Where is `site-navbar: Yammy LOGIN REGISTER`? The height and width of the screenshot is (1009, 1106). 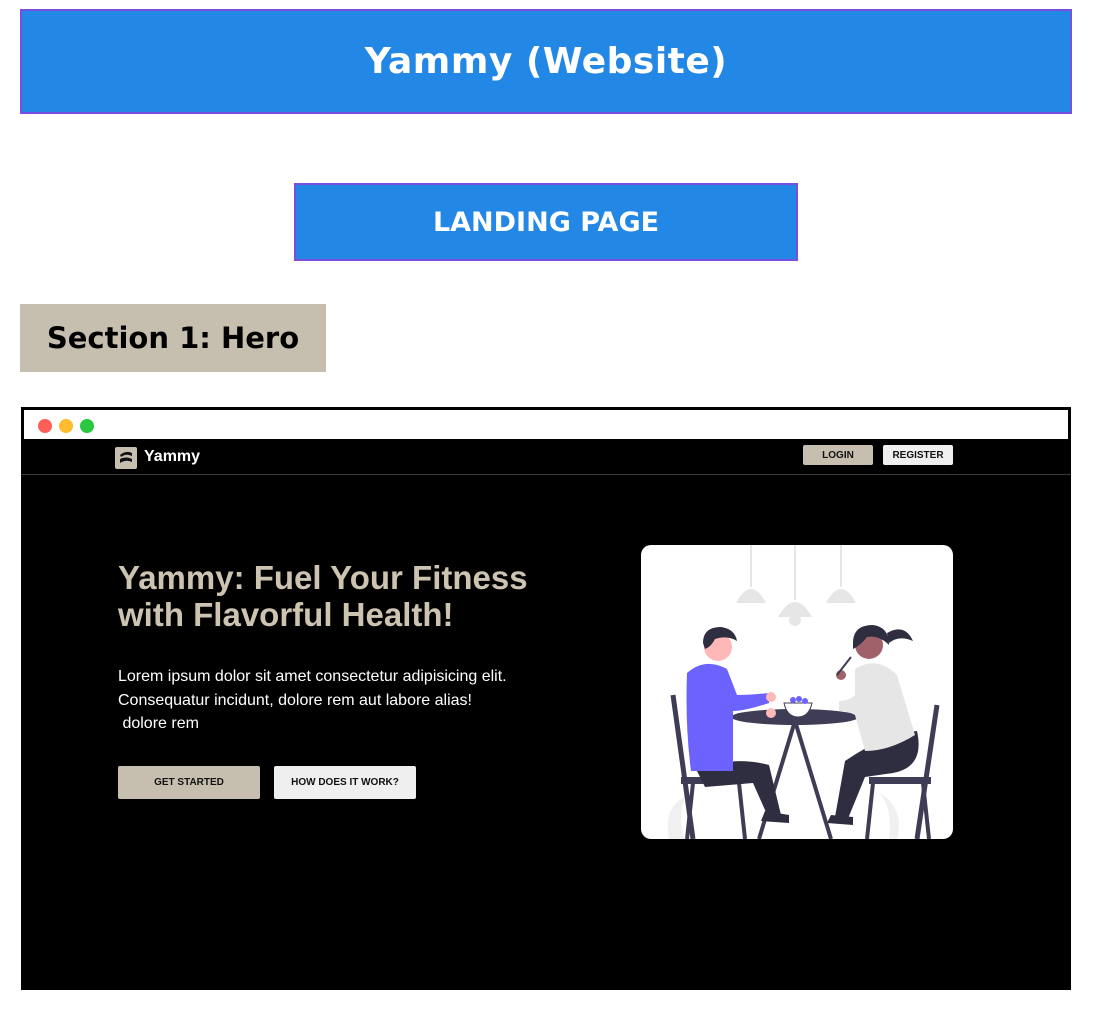 site-navbar: Yammy LOGIN REGISTER is located at coordinates (546, 458).